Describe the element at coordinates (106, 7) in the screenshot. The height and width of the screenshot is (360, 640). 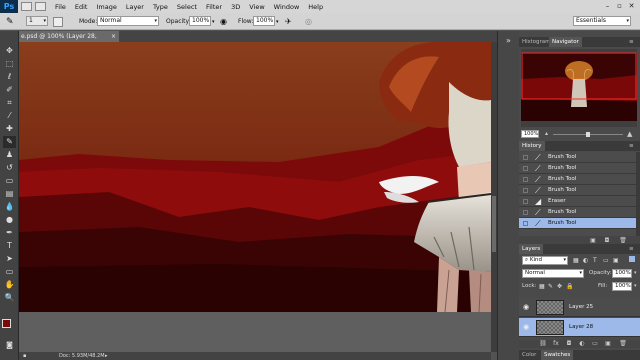
I see `menu-image: Image` at that location.